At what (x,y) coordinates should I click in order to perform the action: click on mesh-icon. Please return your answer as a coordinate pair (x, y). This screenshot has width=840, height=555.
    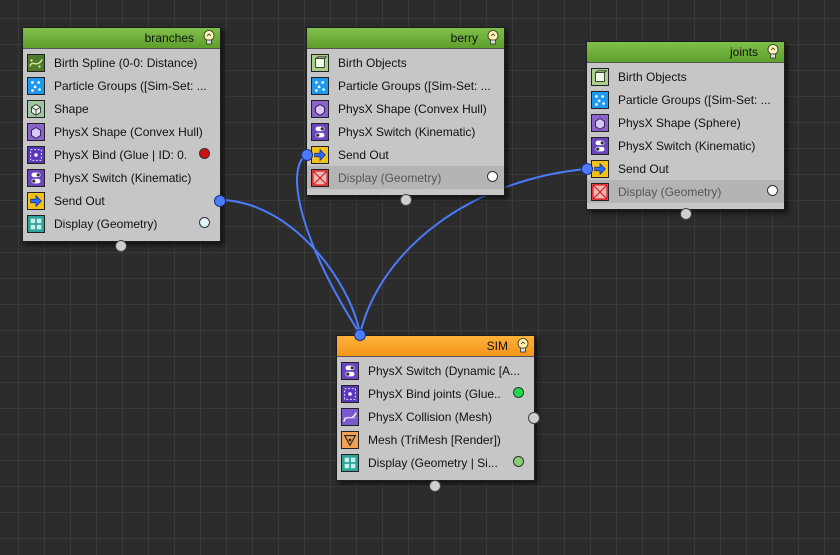
    Looking at the image, I should click on (350, 439).